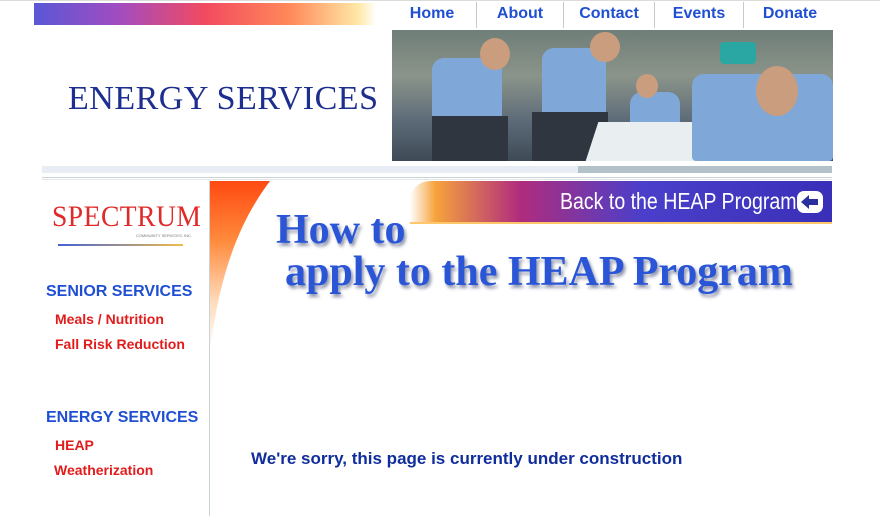  What do you see at coordinates (612, 95) in the screenshot?
I see `header-workers-photo` at bounding box center [612, 95].